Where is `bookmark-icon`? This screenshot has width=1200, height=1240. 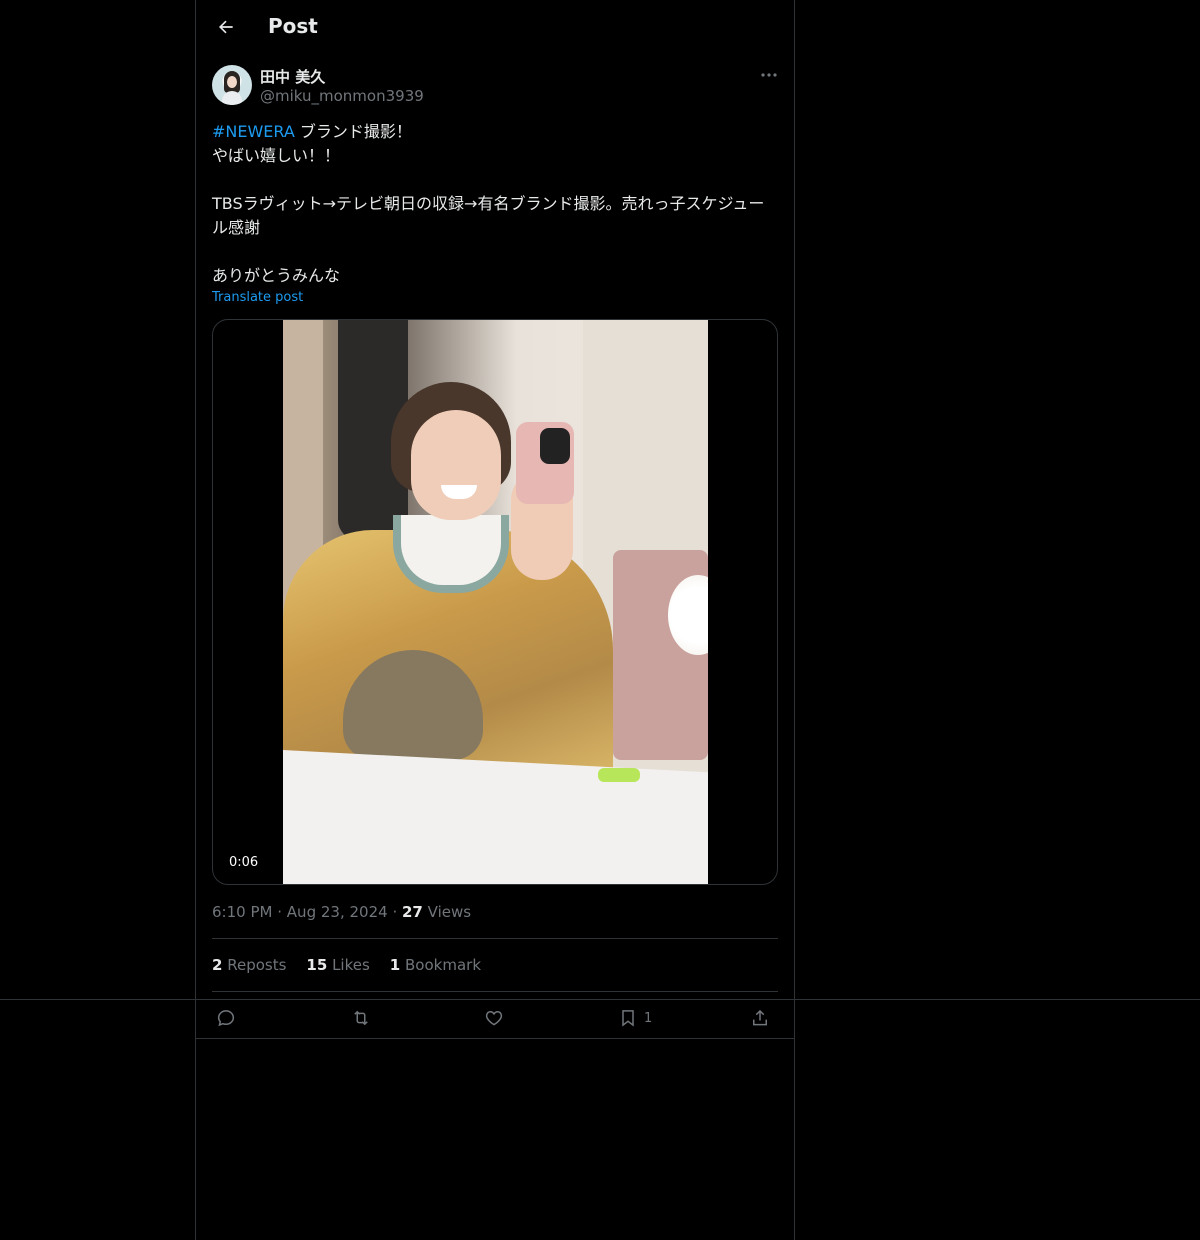
bookmark-icon is located at coordinates (628, 1018).